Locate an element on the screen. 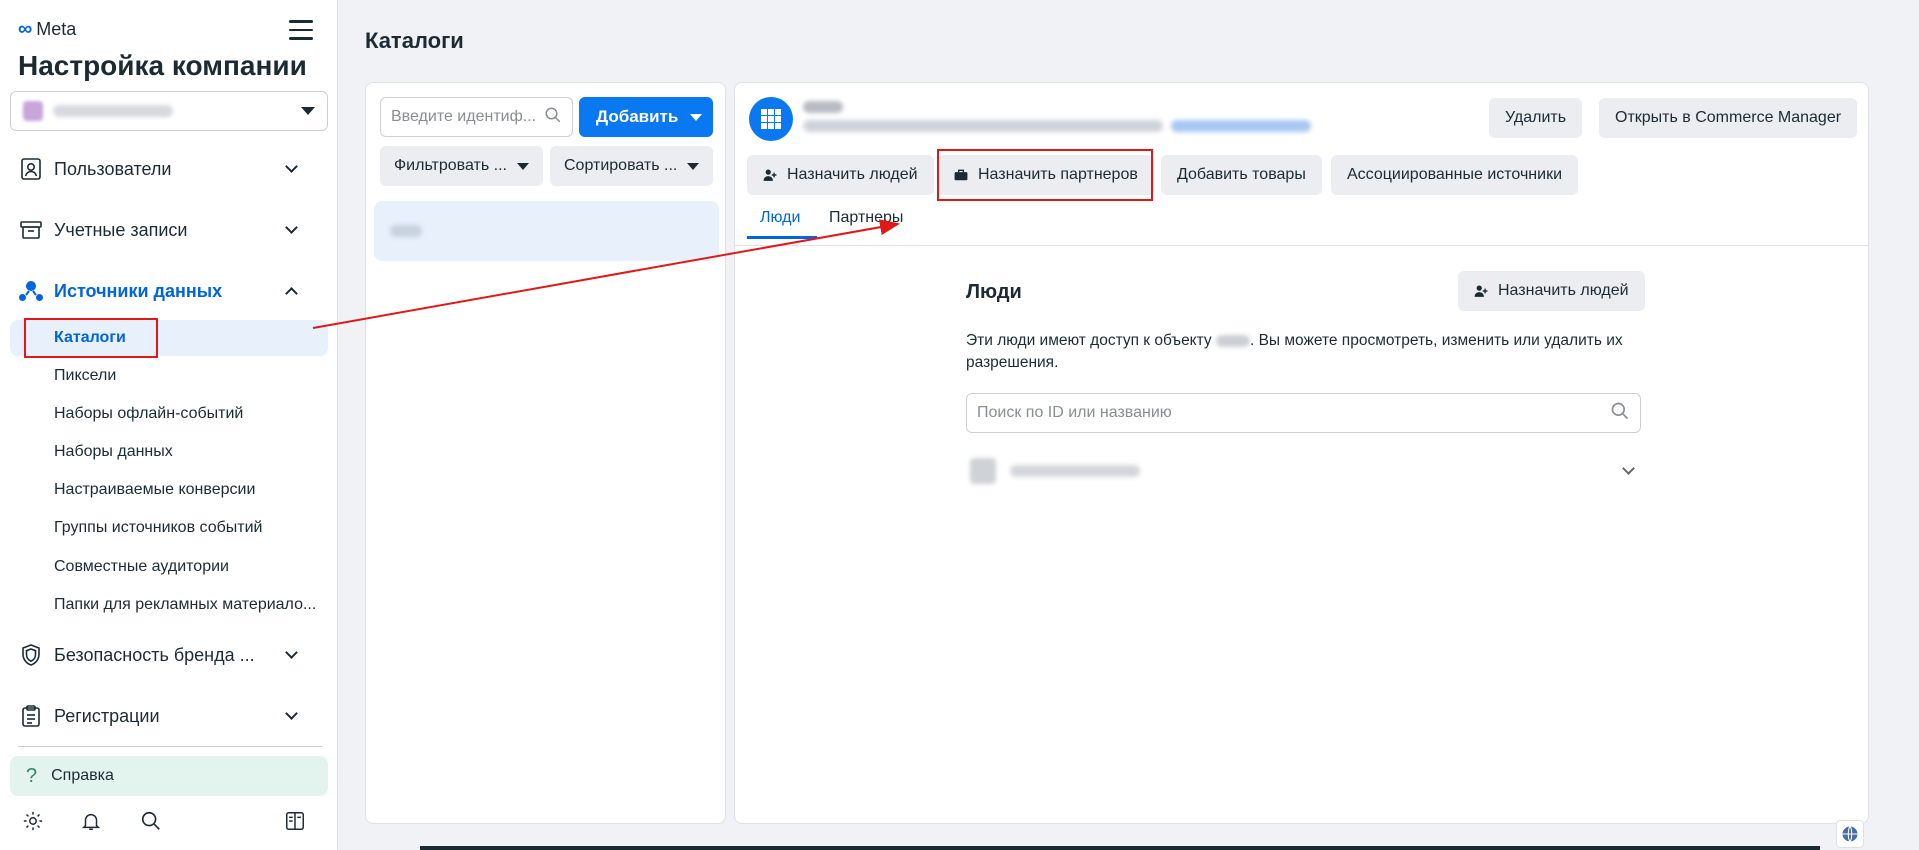 This screenshot has height=850, width=1919. assign-people-button: Назначить людей is located at coordinates (840, 175).